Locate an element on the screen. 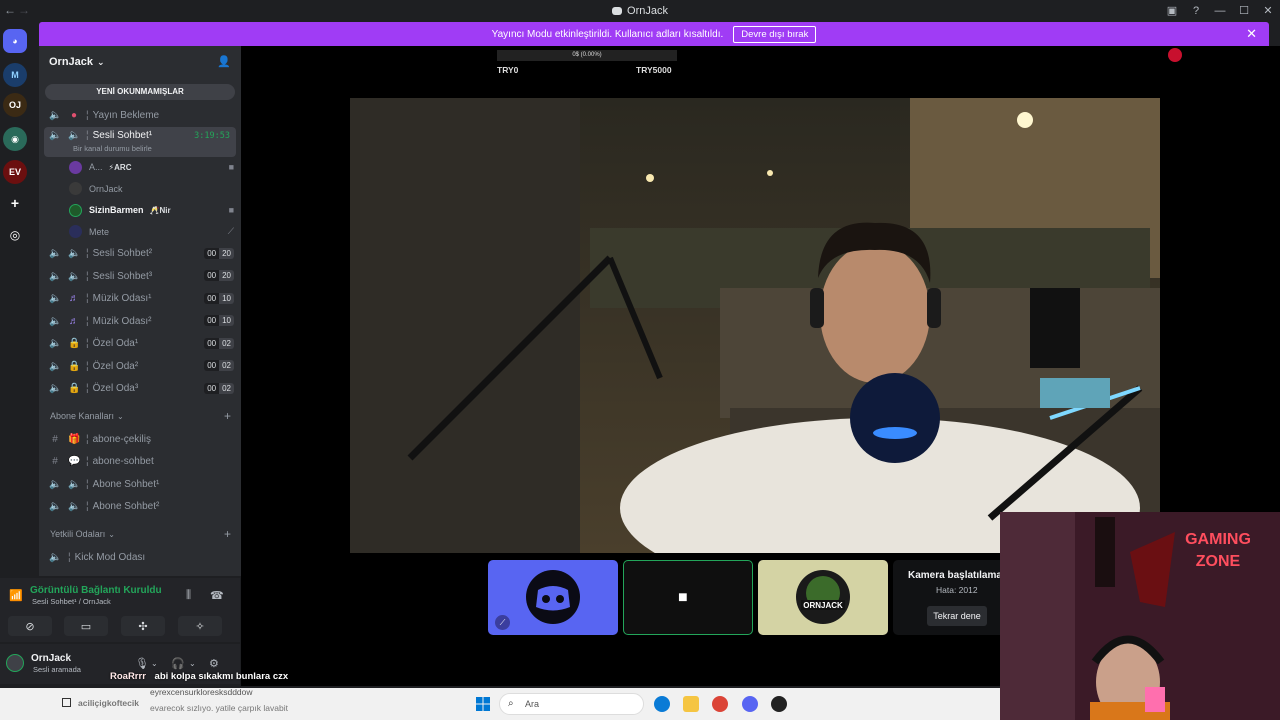  windows-start-icon is located at coordinates (483, 704).